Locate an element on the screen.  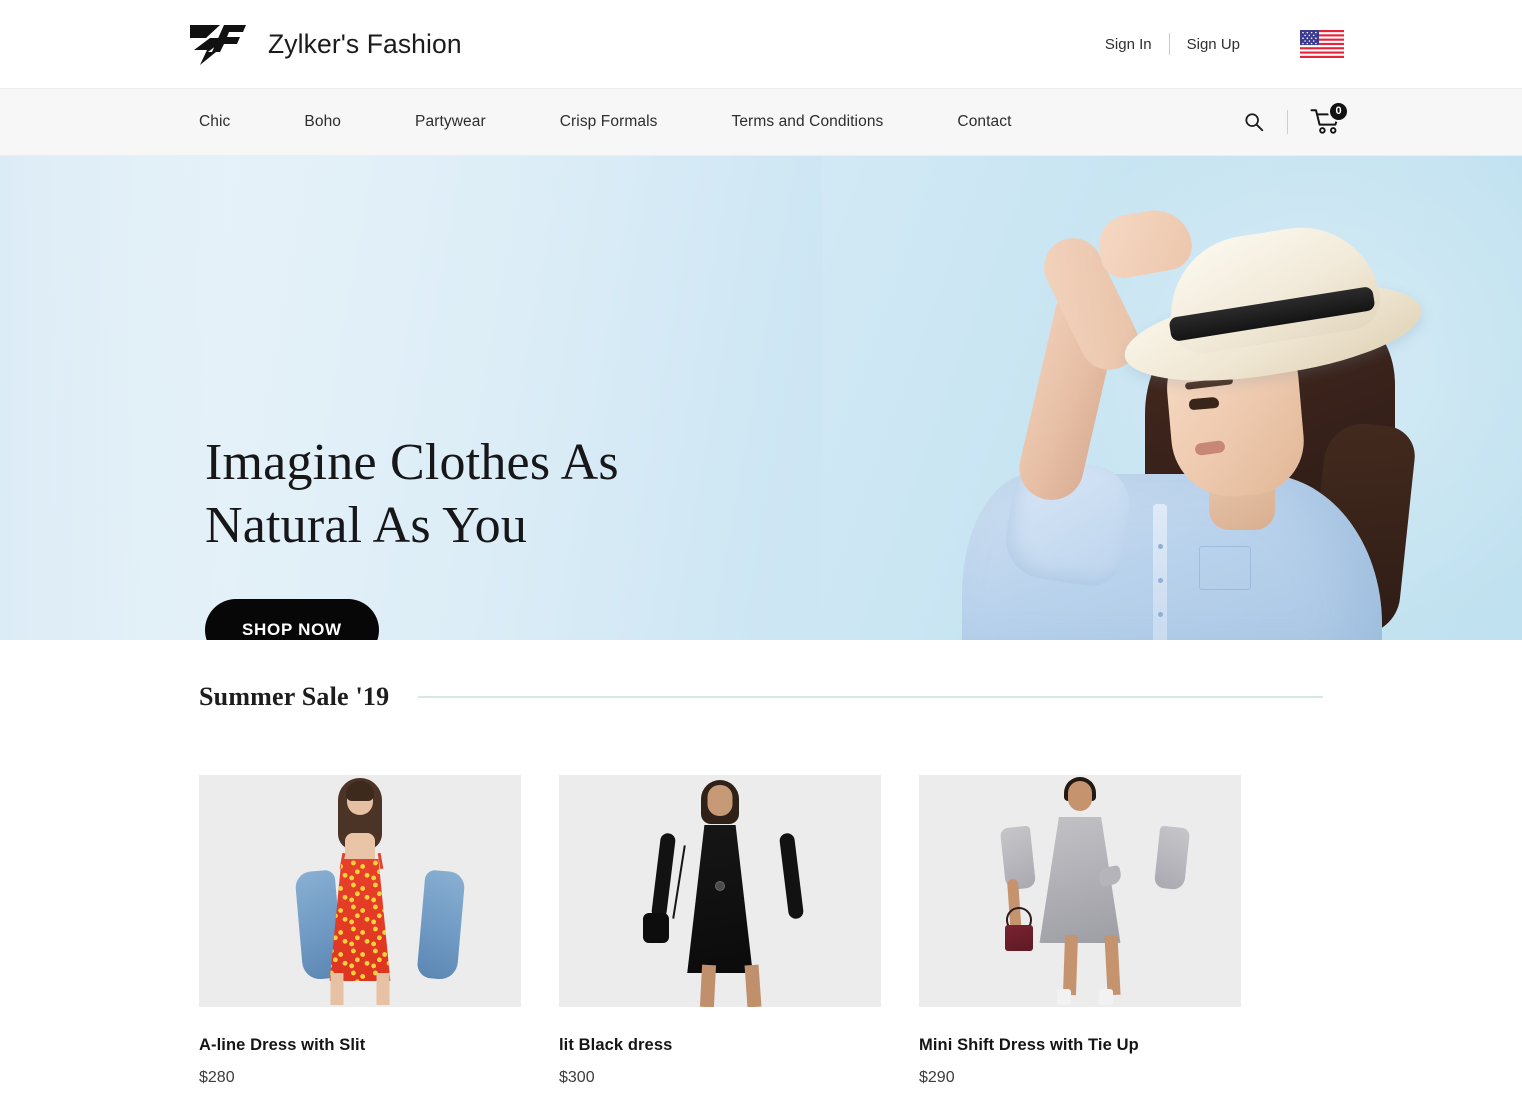
shopping-cart-icon: 0 is located at coordinates (1328, 119).